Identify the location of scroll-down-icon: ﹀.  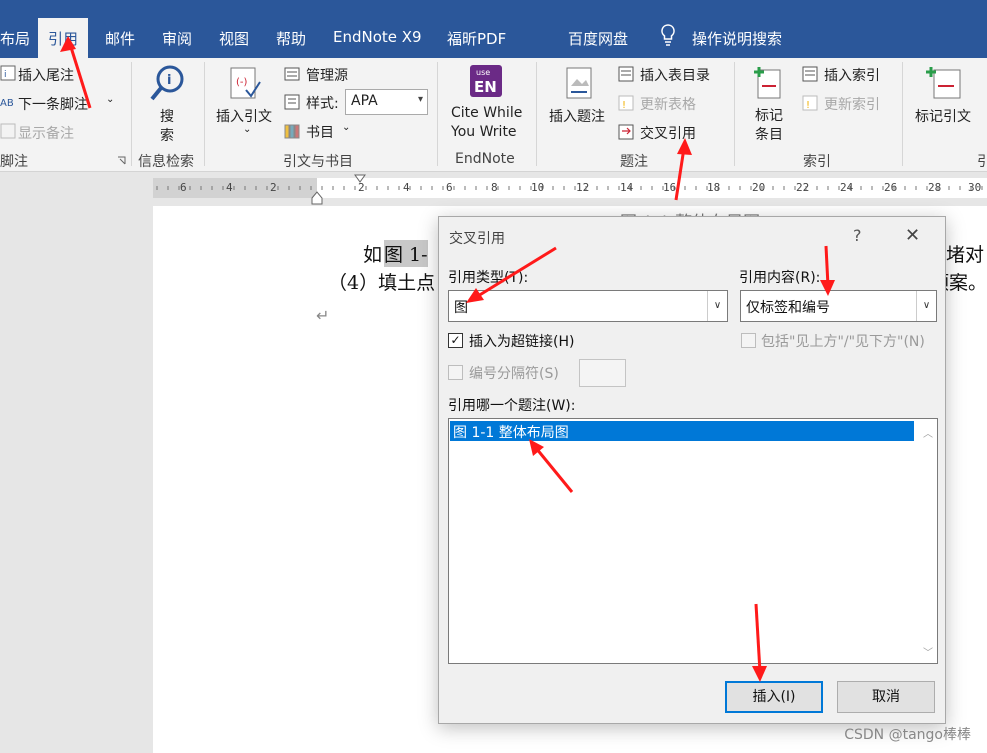
(928, 651).